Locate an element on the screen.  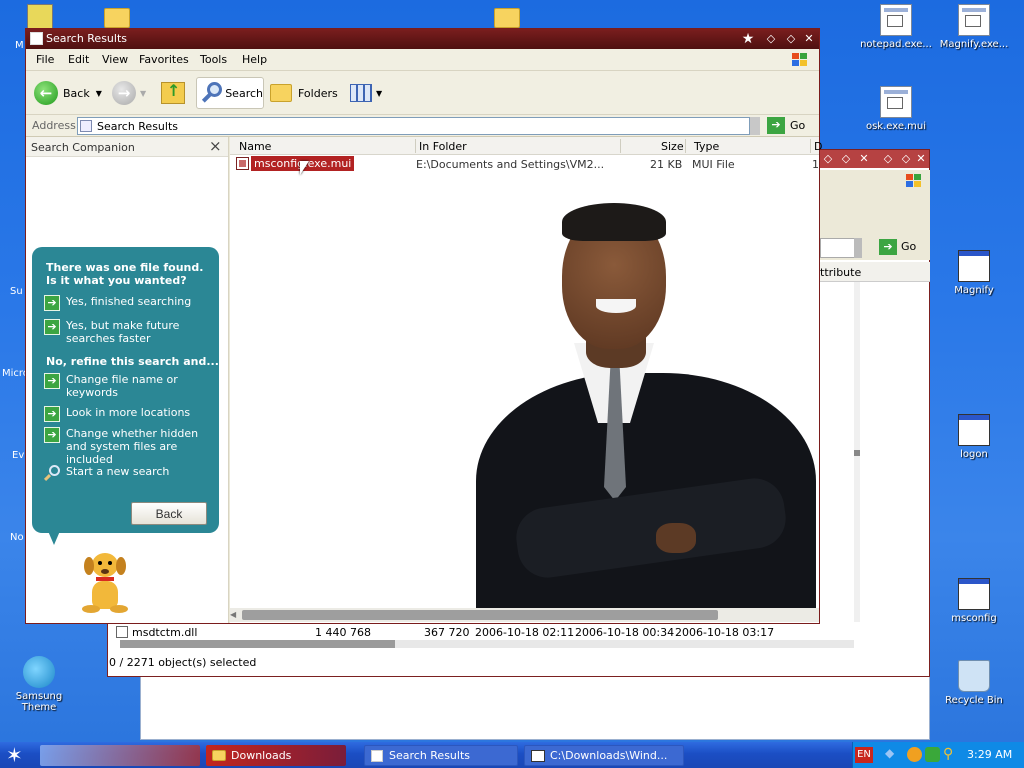
up-folder-button: ↑ is located at coordinates (173, 93).